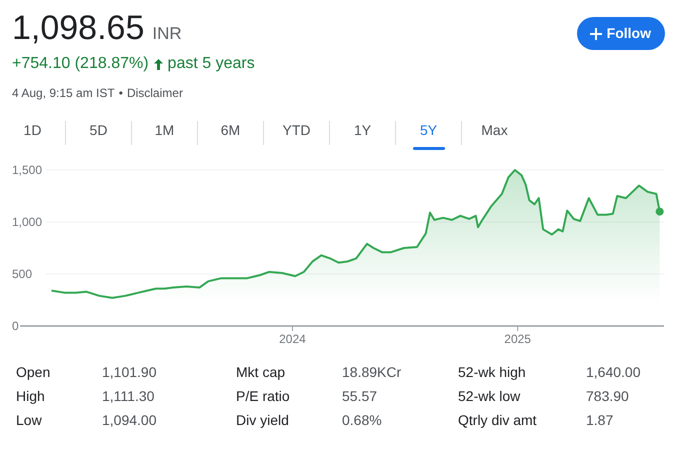  Describe the element at coordinates (27, 222) in the screenshot. I see `y-axis-label: 1,000` at that location.